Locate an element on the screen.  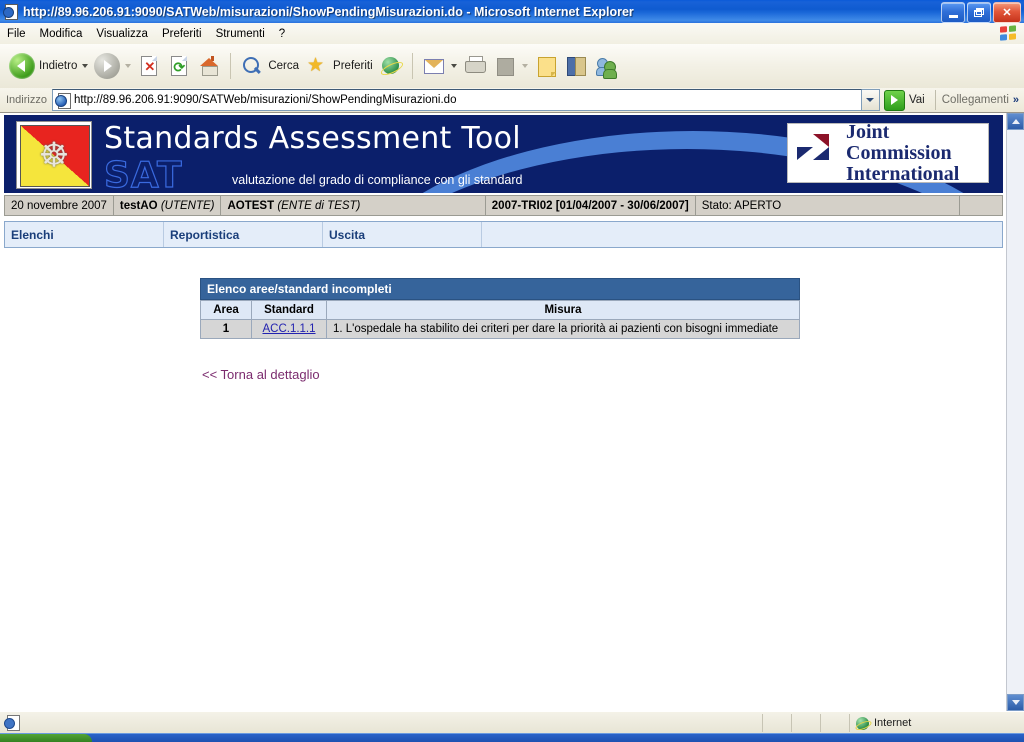
back-arrow-icon is located at coordinates (22, 66).